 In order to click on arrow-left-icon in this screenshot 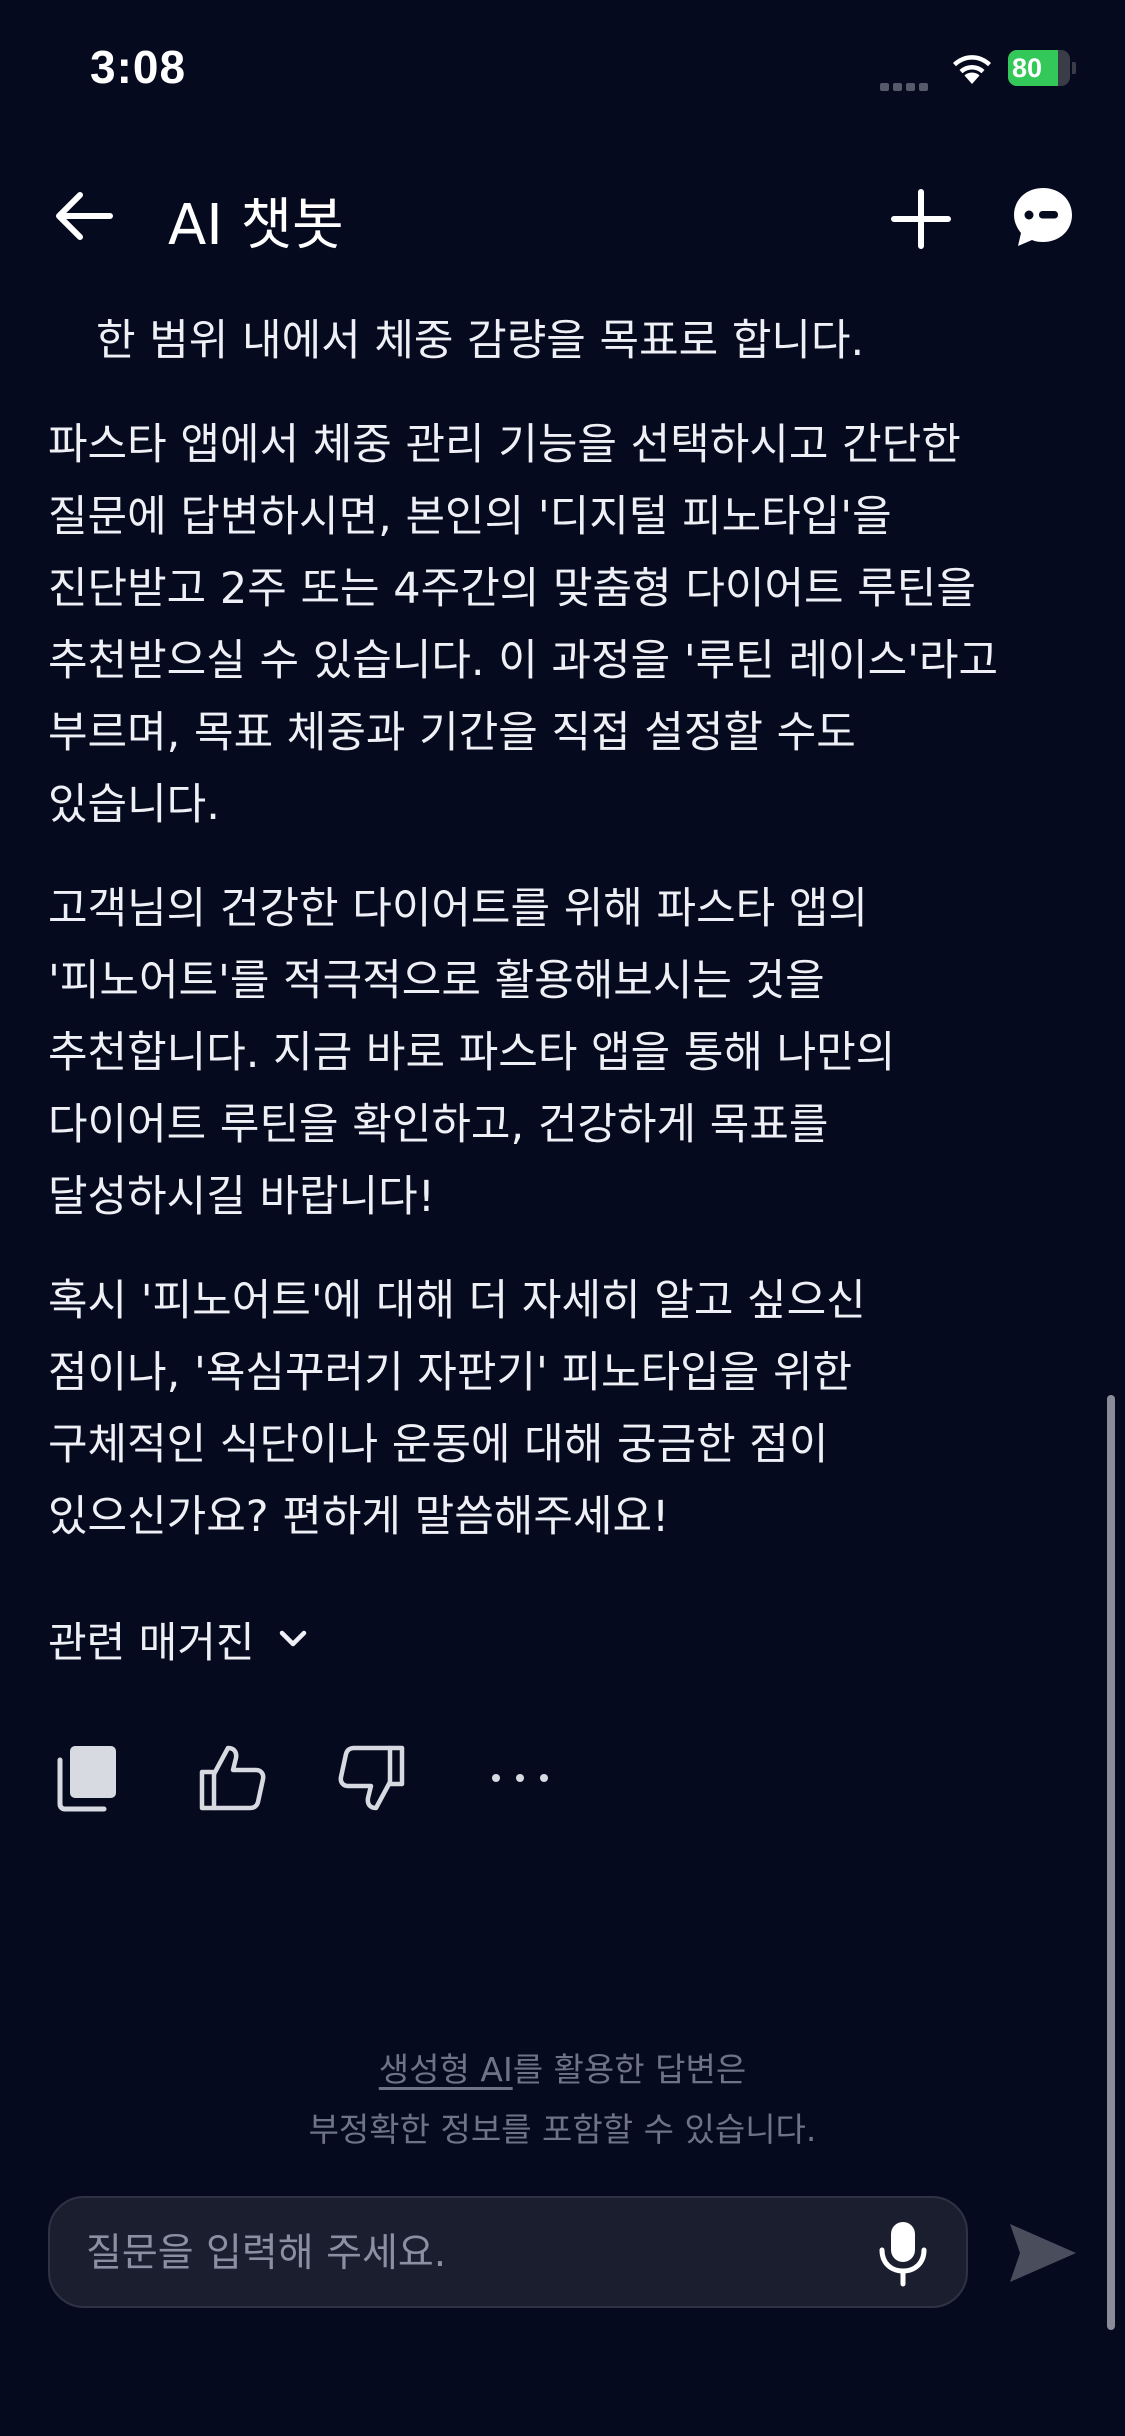, I will do `click(83, 216)`.